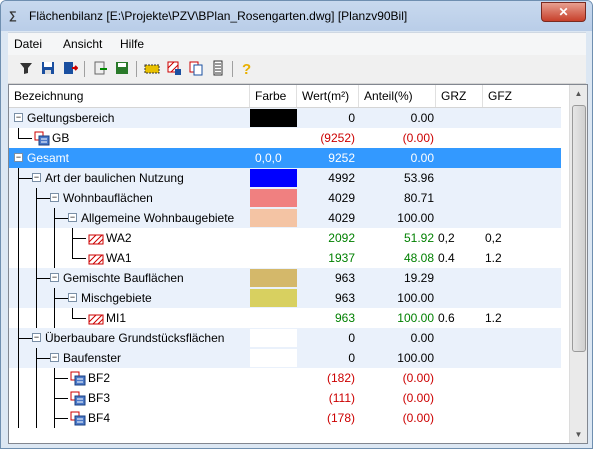 The width and height of the screenshot is (593, 449). What do you see at coordinates (446, 238) in the screenshot?
I see `grz-cell: 0,2` at bounding box center [446, 238].